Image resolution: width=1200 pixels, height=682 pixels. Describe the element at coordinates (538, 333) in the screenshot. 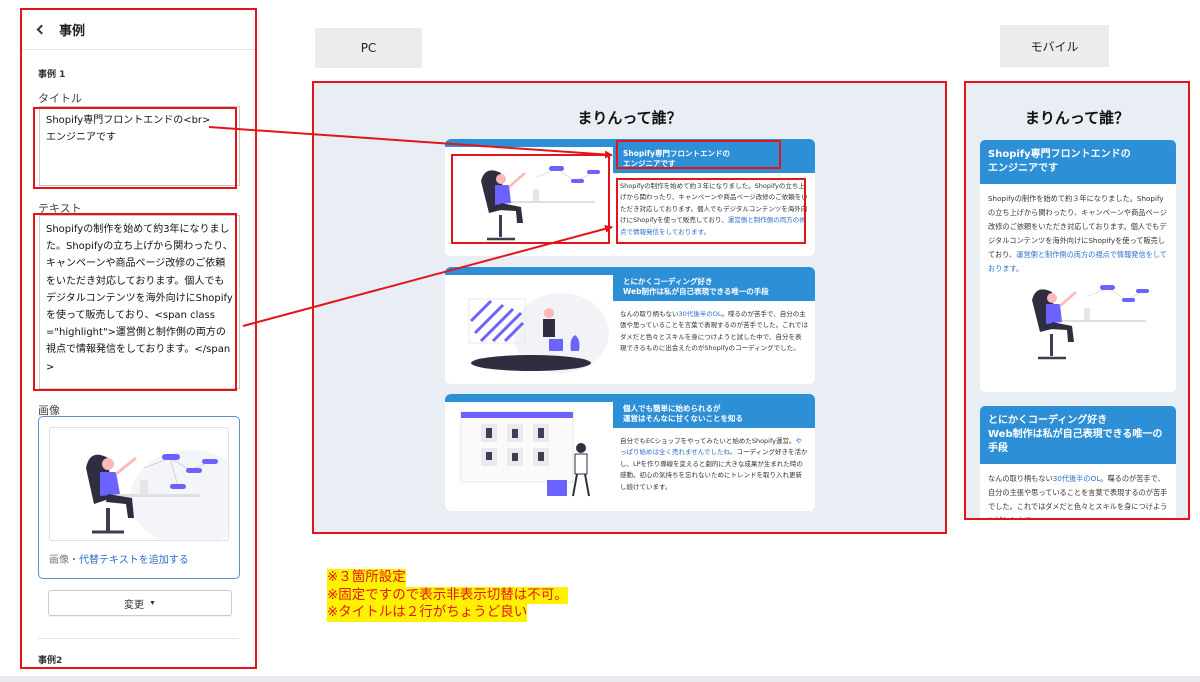

I see `artist-illustration` at that location.